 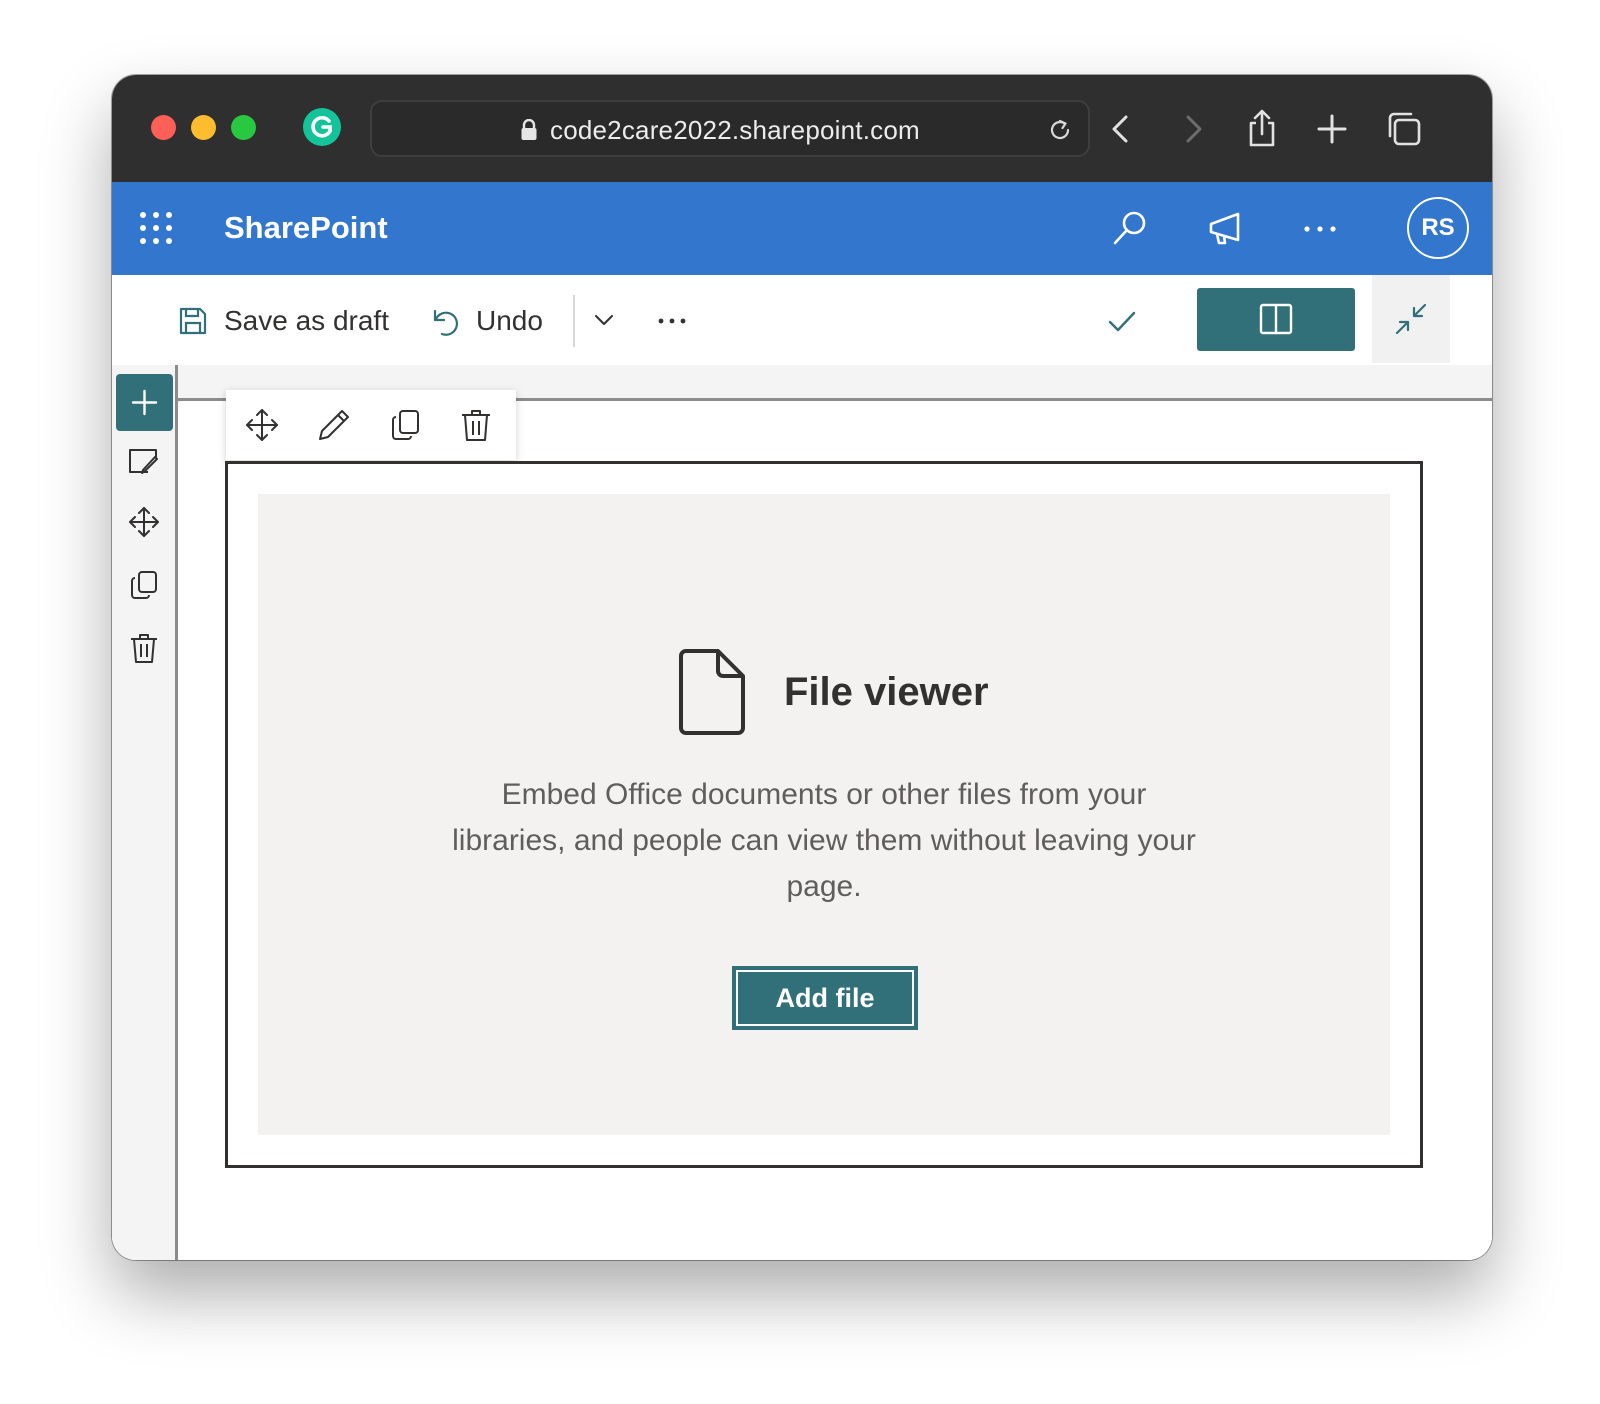 I want to click on forward-icon, so click(x=1194, y=129).